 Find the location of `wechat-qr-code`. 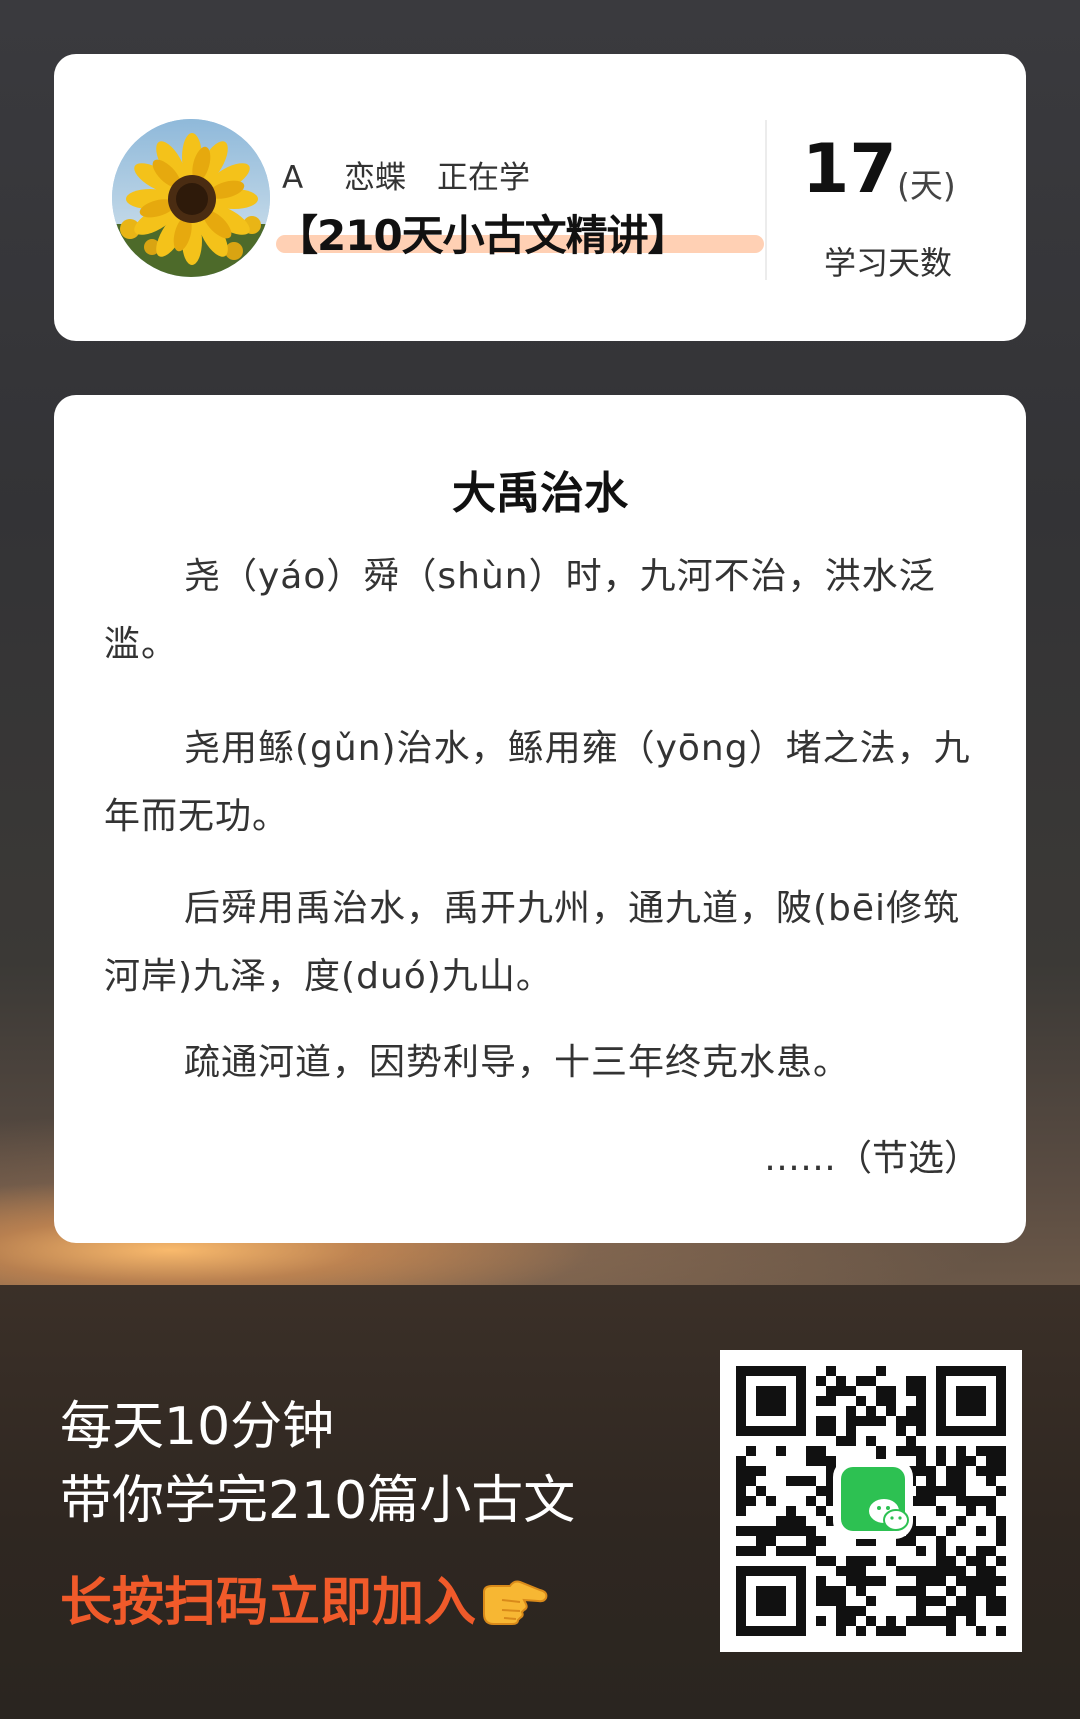

wechat-qr-code is located at coordinates (871, 1501).